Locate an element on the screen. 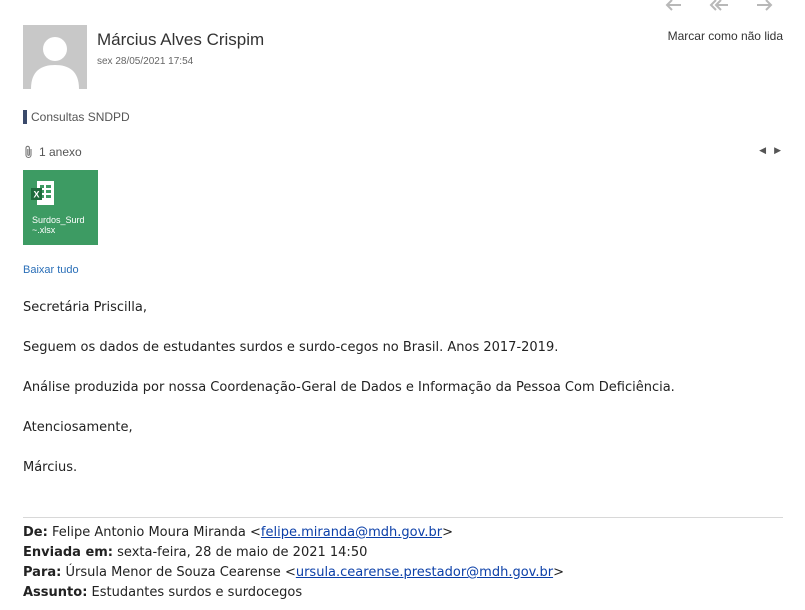 The height and width of the screenshot is (610, 805). person-silhouette-icon is located at coordinates (55, 63).